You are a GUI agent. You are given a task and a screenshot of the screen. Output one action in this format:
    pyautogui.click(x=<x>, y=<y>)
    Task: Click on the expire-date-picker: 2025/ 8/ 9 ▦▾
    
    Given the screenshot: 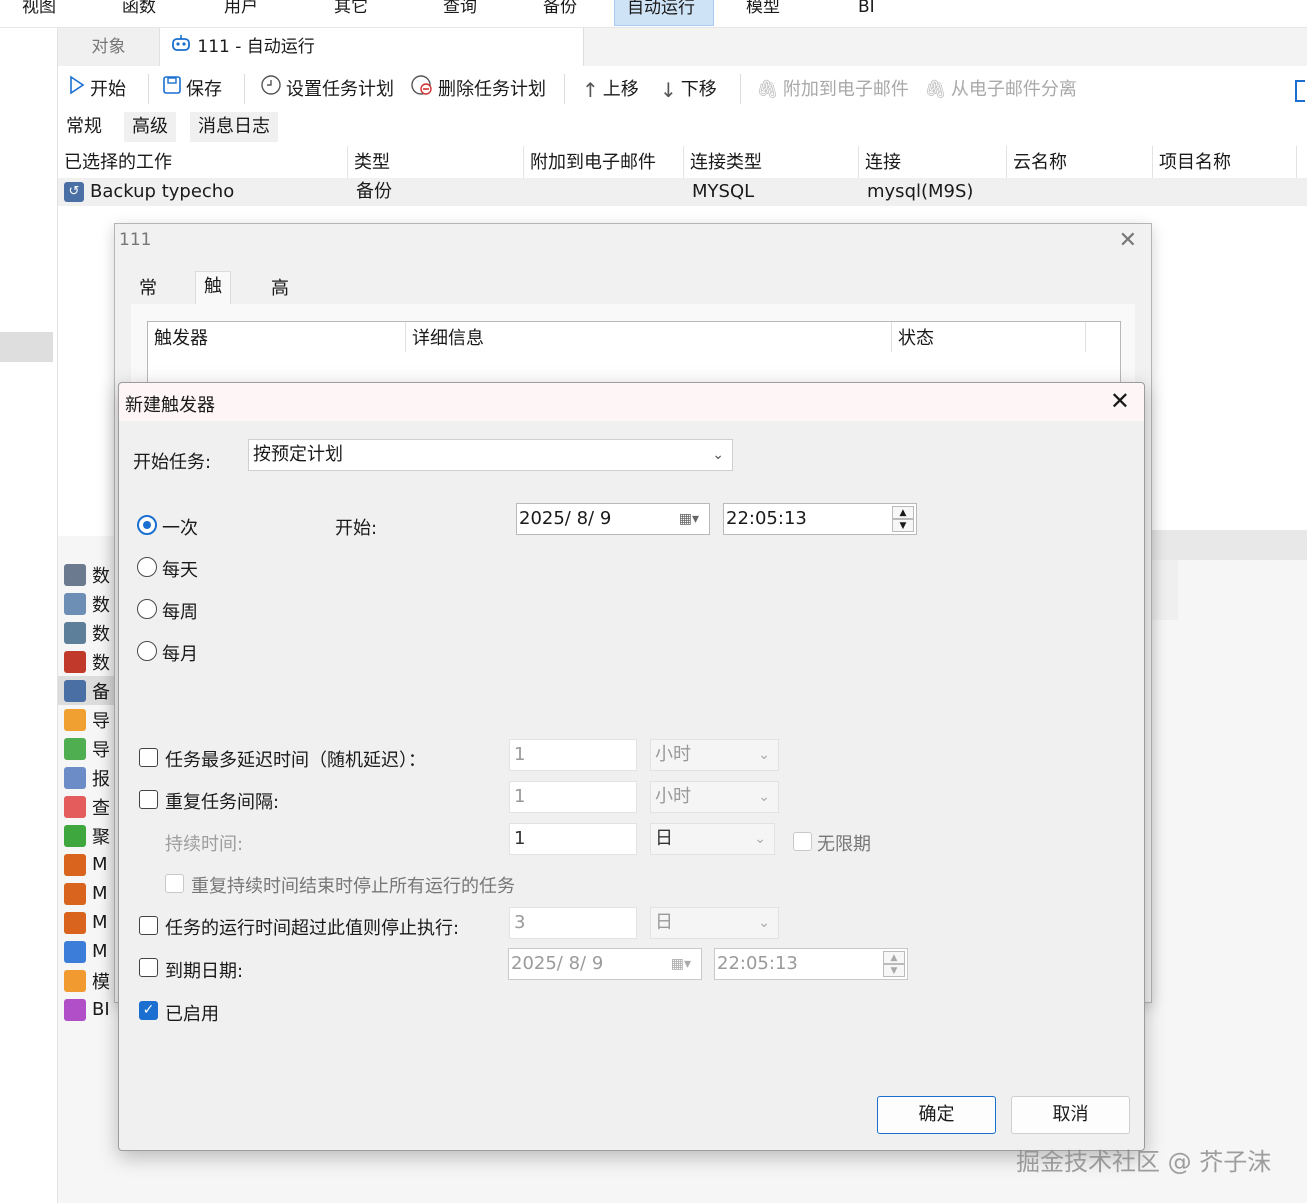 What is the action you would take?
    pyautogui.click(x=605, y=964)
    